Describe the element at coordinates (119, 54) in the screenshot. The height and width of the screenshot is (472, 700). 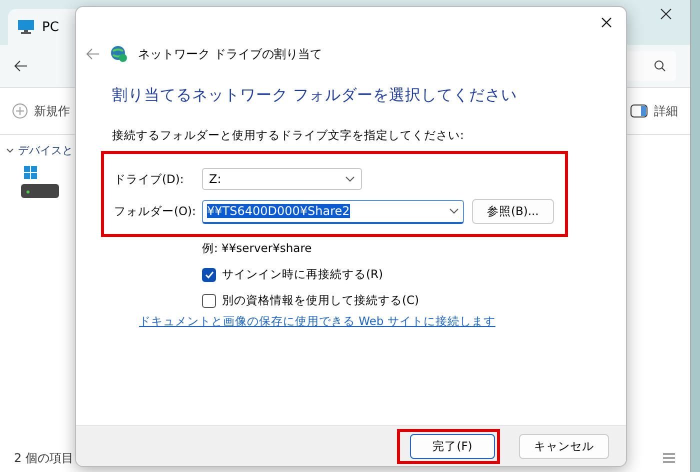
I see `network-globe-icon` at that location.